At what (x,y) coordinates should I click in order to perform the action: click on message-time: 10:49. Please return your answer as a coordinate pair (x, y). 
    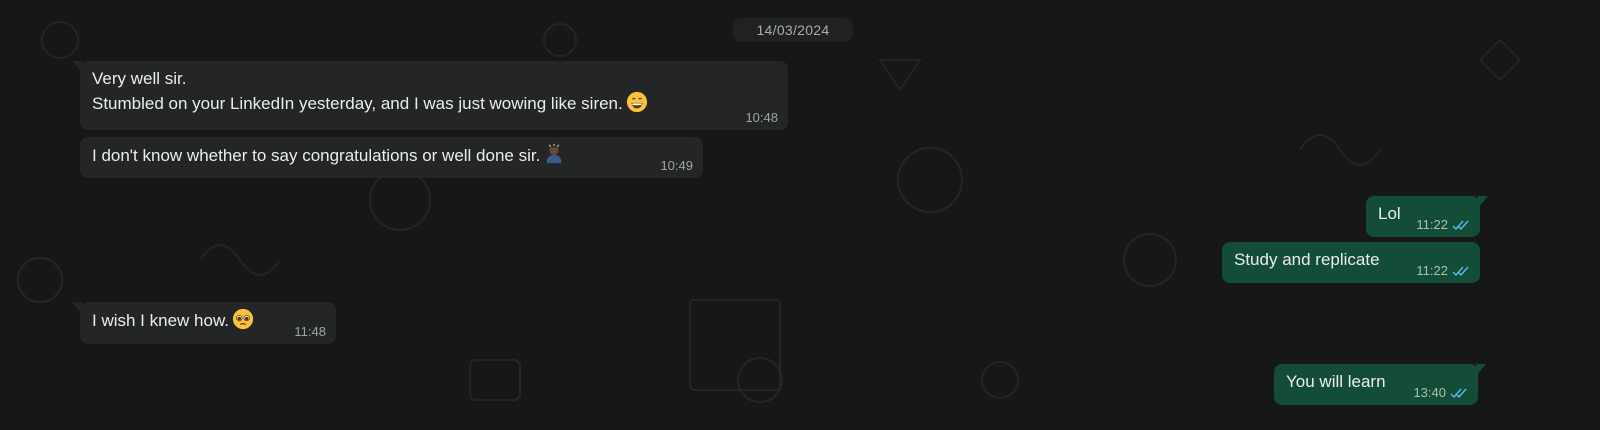
    Looking at the image, I should click on (676, 165).